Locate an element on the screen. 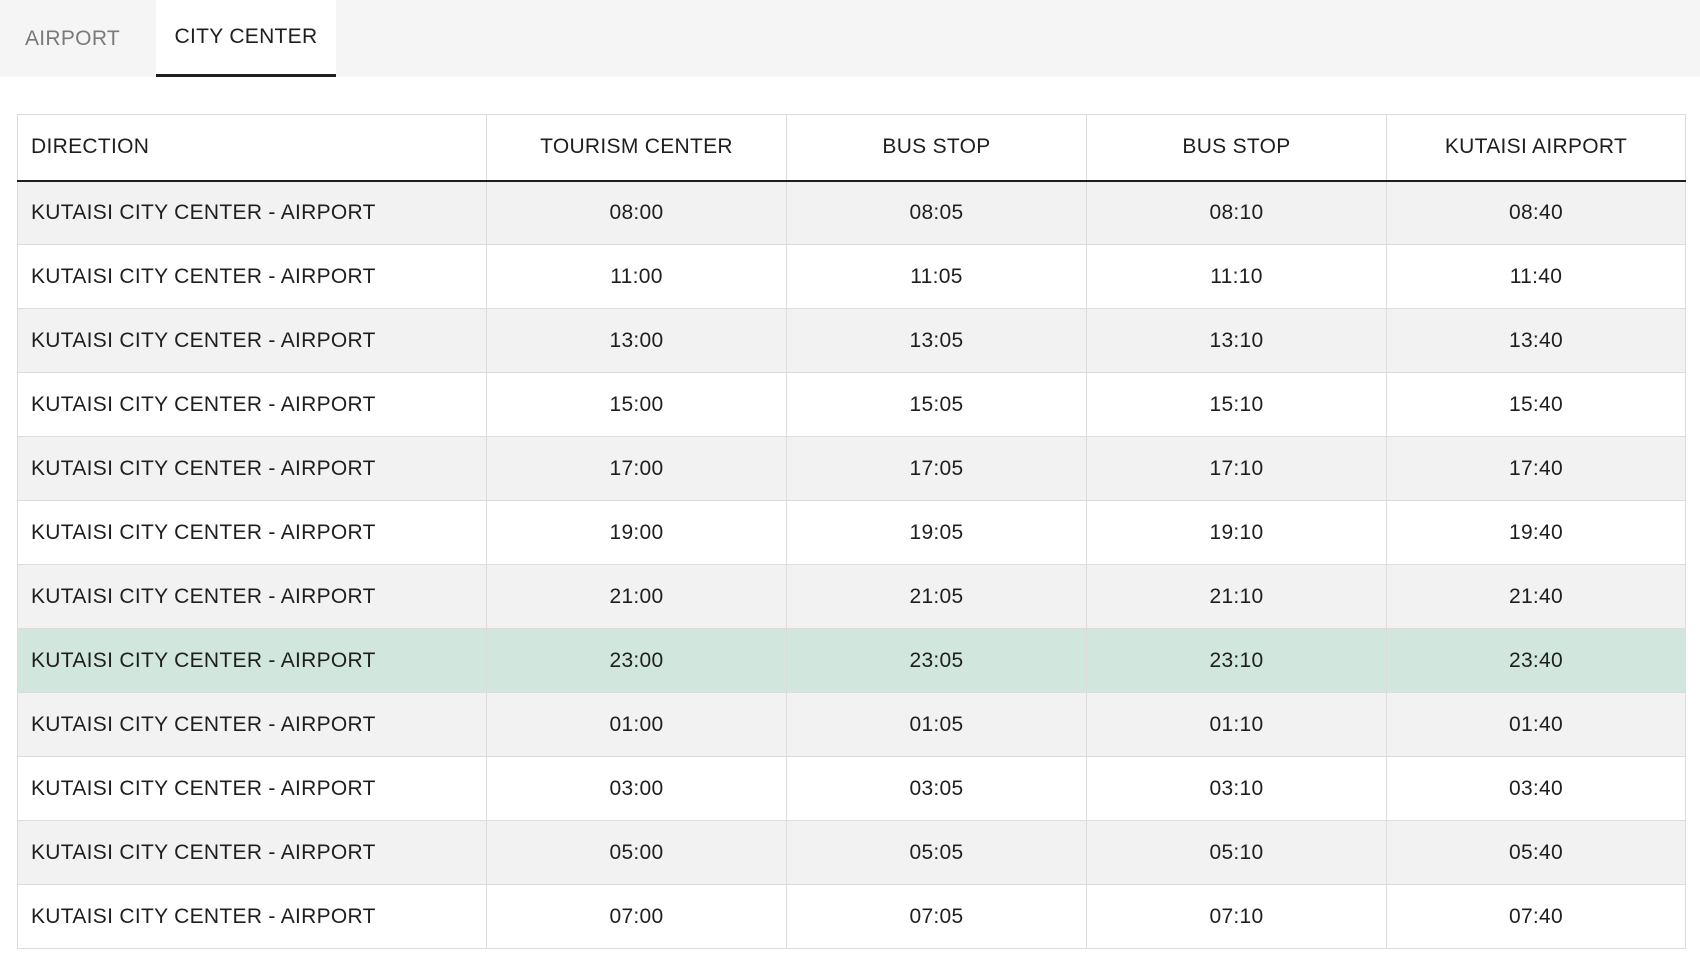  time-cell: 21:05 is located at coordinates (936, 596).